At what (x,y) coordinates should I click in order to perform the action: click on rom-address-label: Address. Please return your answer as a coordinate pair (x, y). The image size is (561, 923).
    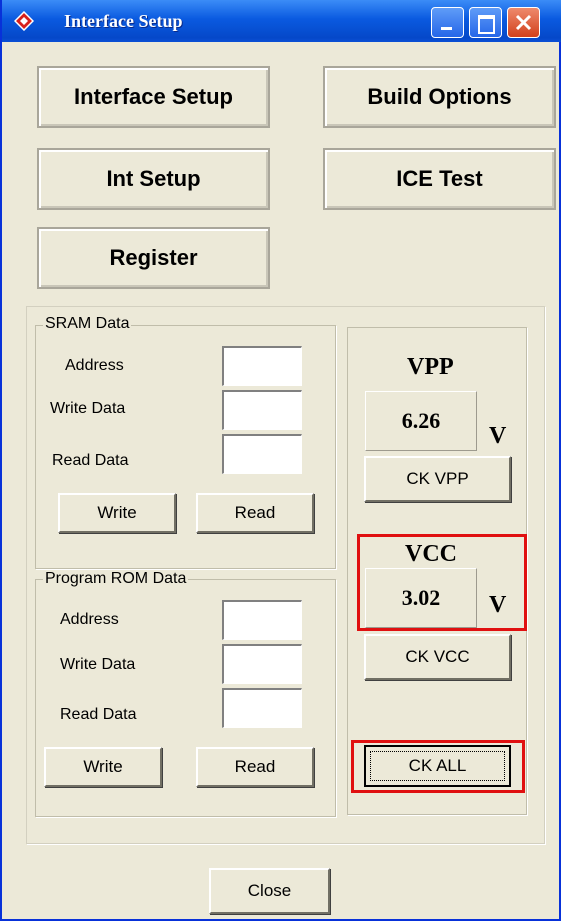
    Looking at the image, I should click on (89, 619).